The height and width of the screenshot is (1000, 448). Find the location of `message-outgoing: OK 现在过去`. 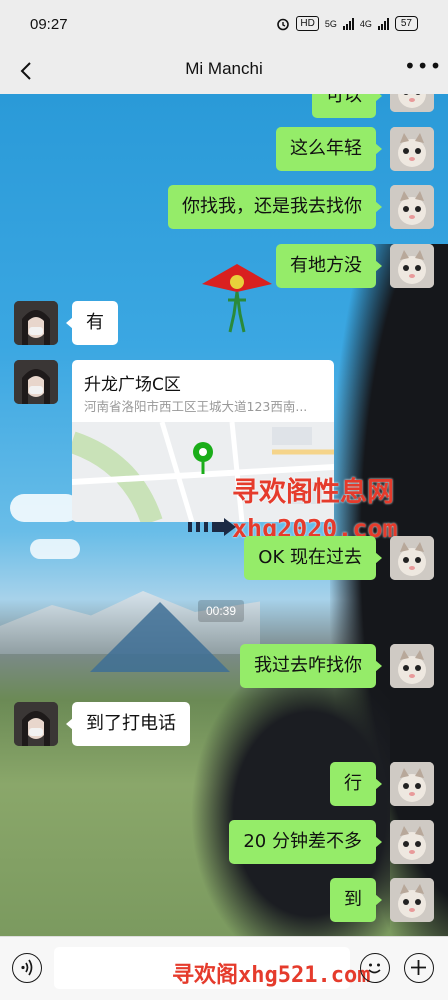

message-outgoing: OK 现在过去 is located at coordinates (313, 558).